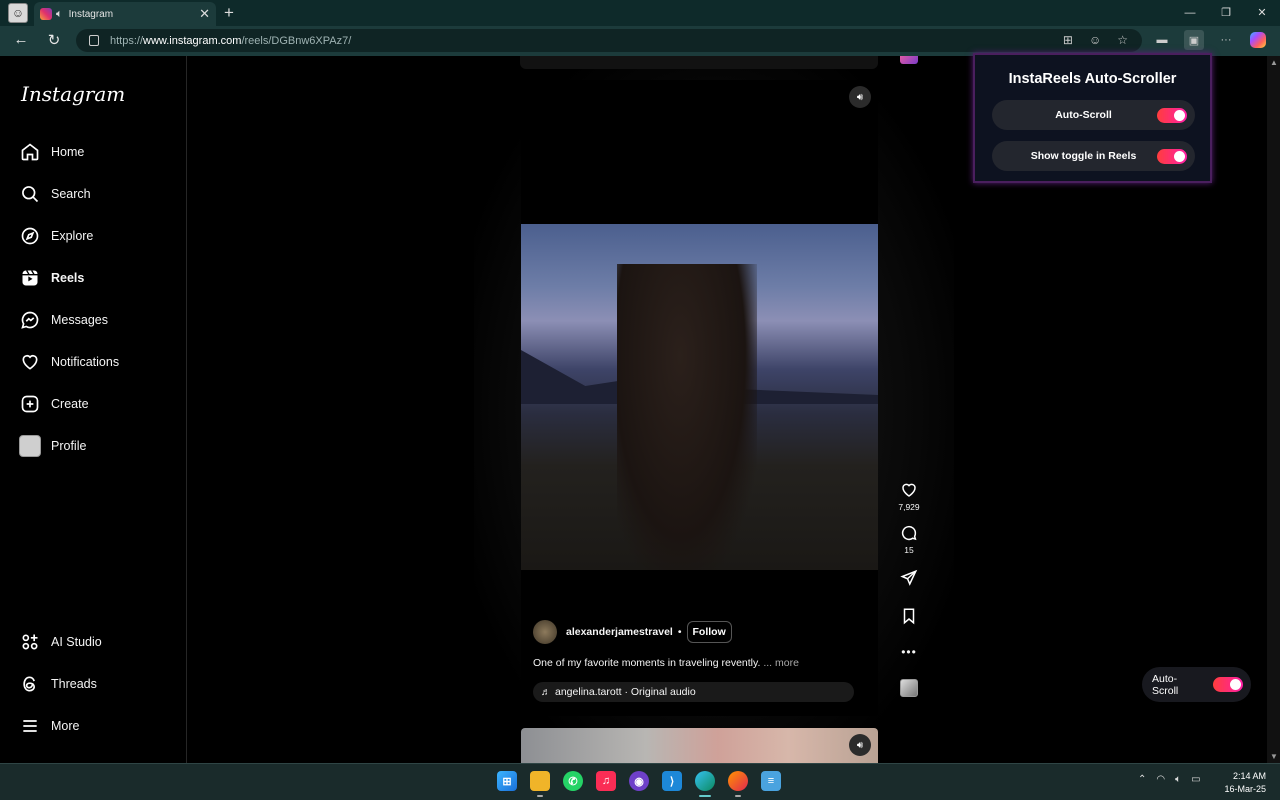 The height and width of the screenshot is (800, 1280). I want to click on close-window-icon: ✕, so click(1262, 13).